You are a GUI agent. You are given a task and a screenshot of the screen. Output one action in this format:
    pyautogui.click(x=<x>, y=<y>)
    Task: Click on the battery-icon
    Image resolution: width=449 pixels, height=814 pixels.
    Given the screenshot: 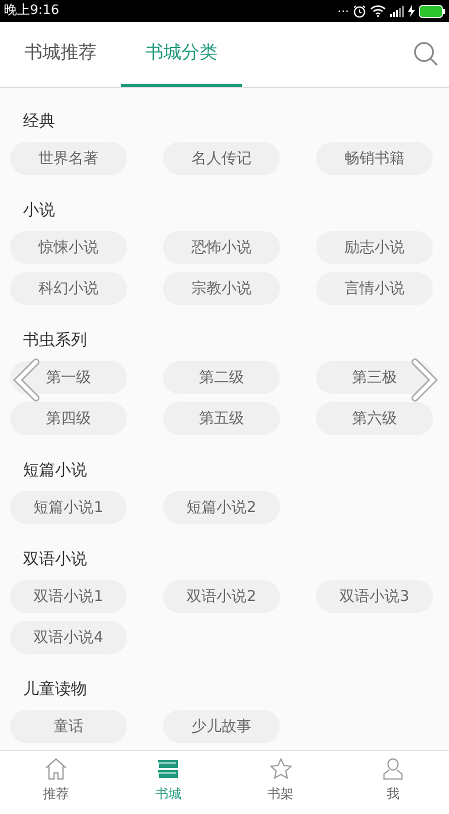 What is the action you would take?
    pyautogui.click(x=432, y=11)
    